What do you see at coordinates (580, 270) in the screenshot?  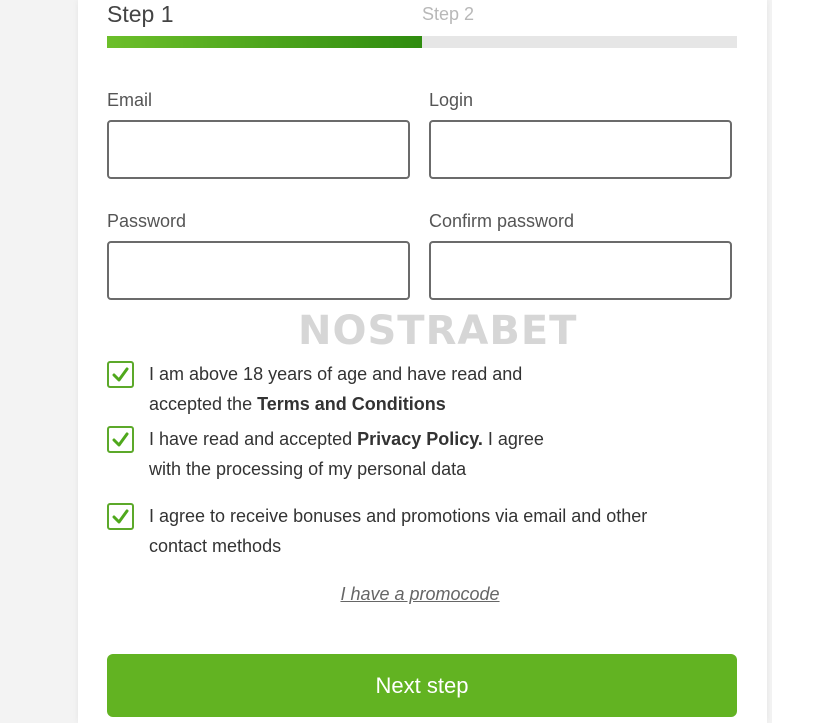 I see `confirm-password-field` at bounding box center [580, 270].